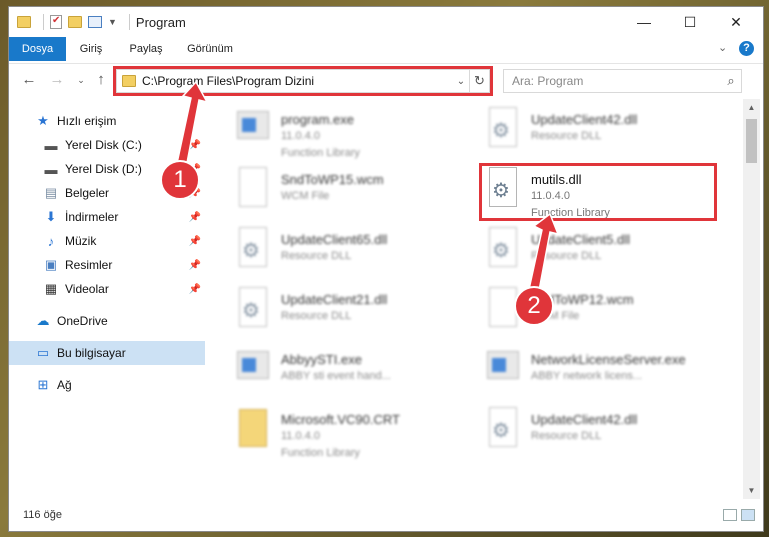 Image resolution: width=769 pixels, height=537 pixels. Describe the element at coordinates (543, 254) in the screenshot. I see `arrow-2-icon` at that location.